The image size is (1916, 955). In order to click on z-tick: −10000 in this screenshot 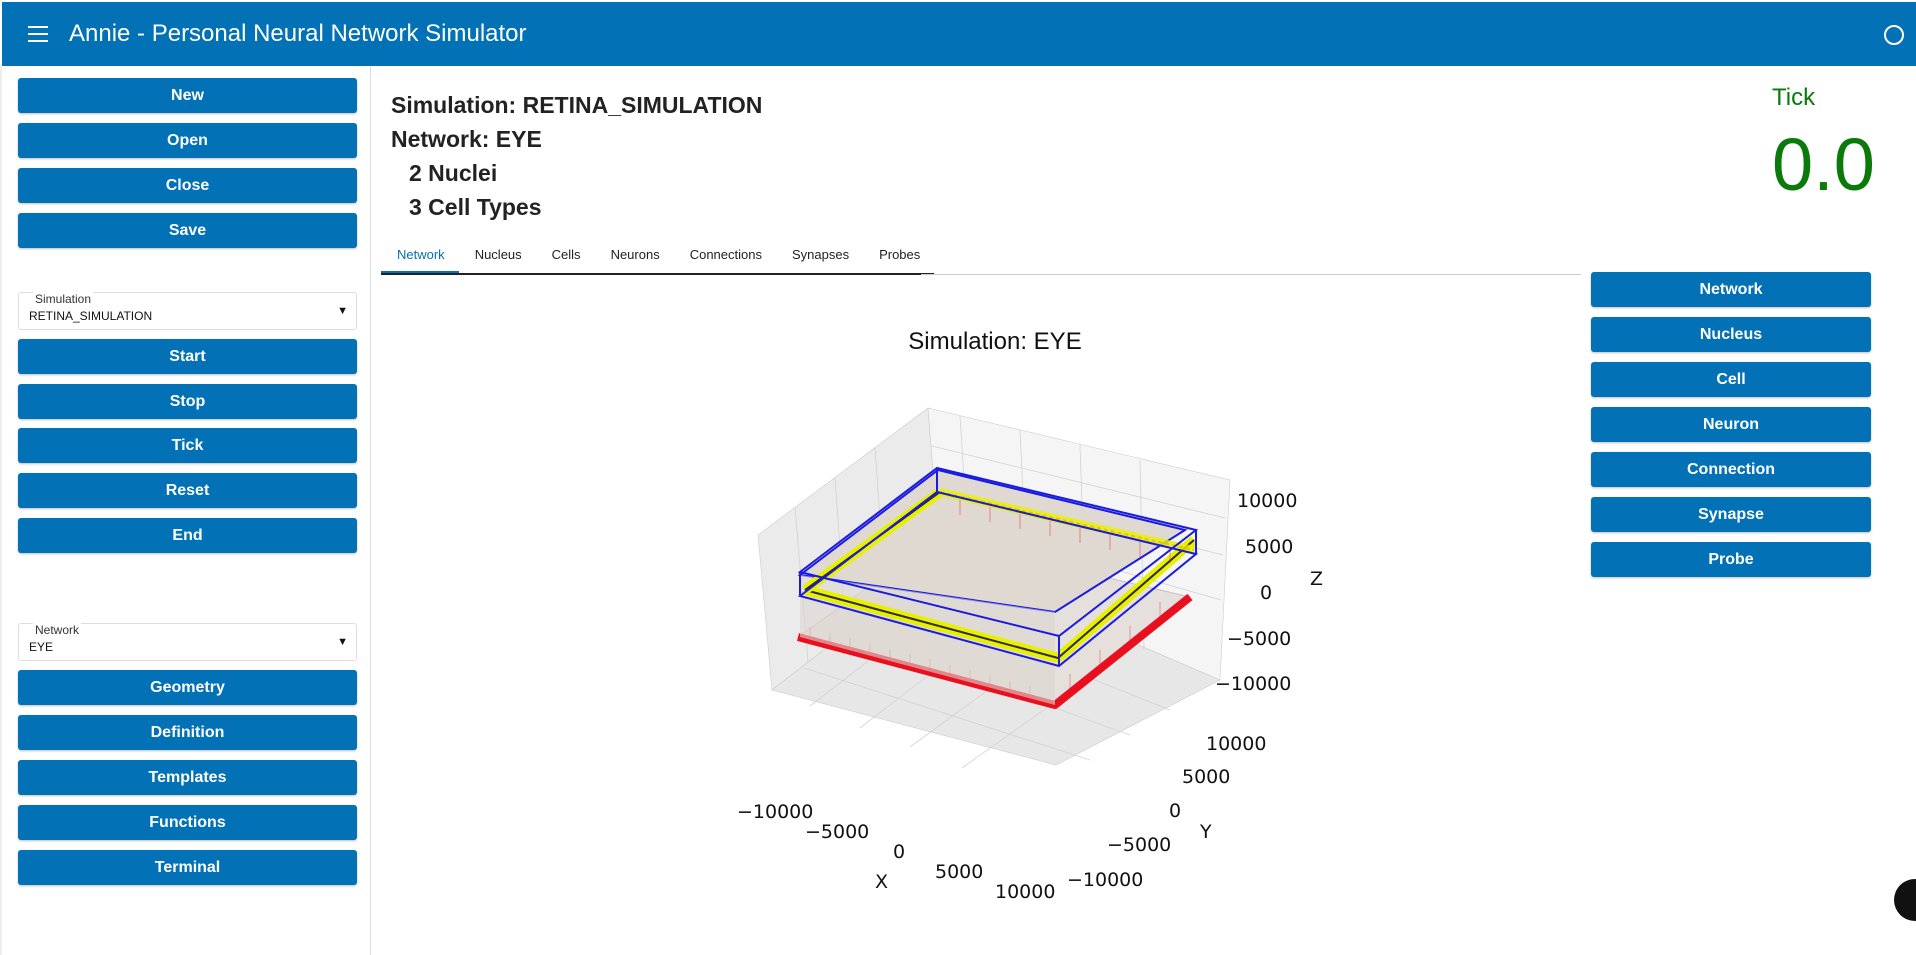, I will do `click(1253, 684)`.